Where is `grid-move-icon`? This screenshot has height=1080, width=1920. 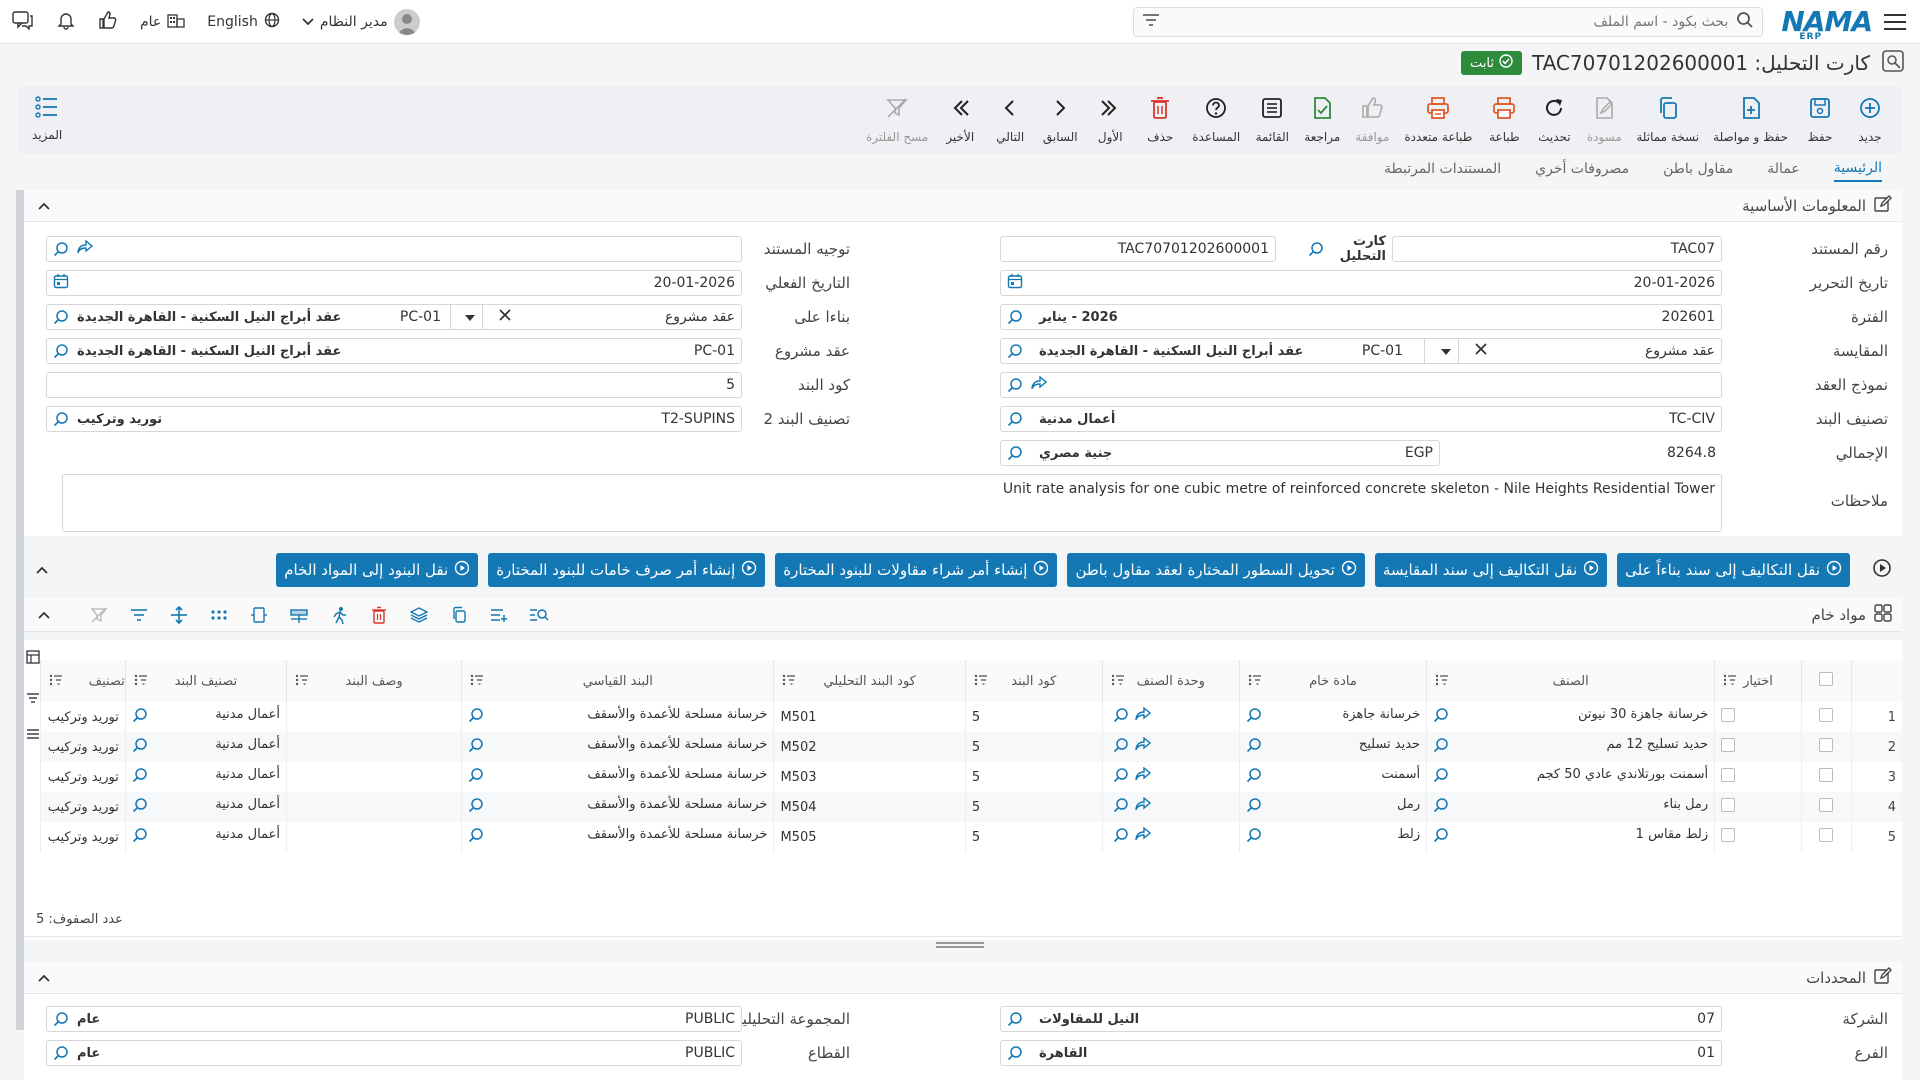
grid-move-icon is located at coordinates (179, 615).